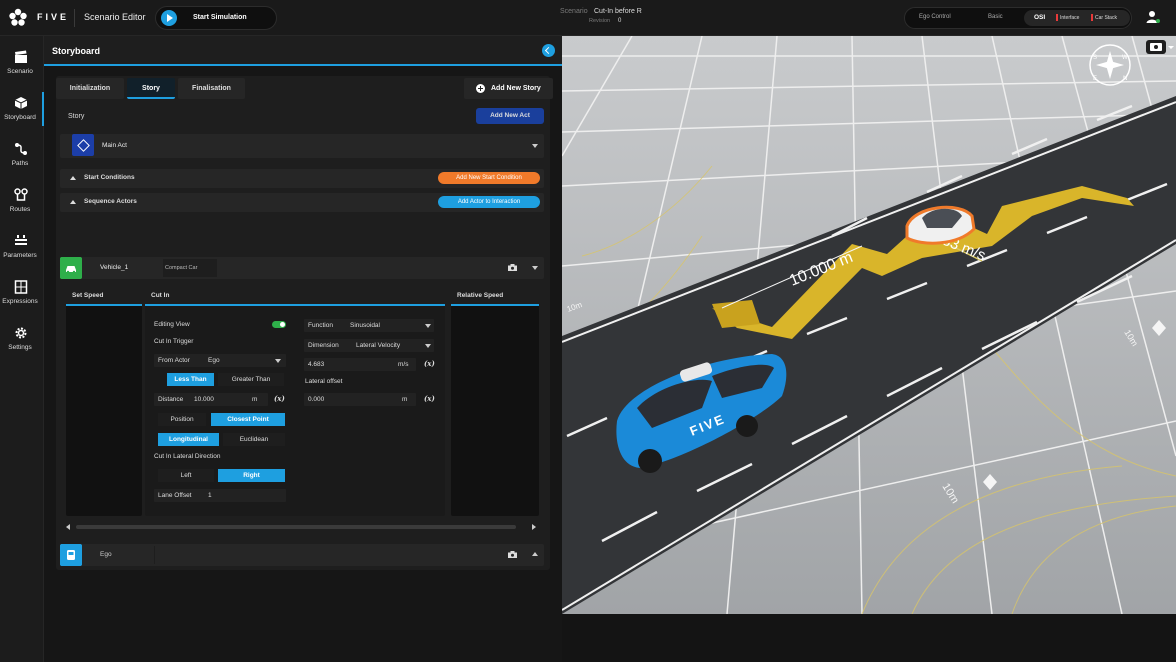 This screenshot has width=1176, height=662. Describe the element at coordinates (71, 268) in the screenshot. I see `car-icon` at that location.